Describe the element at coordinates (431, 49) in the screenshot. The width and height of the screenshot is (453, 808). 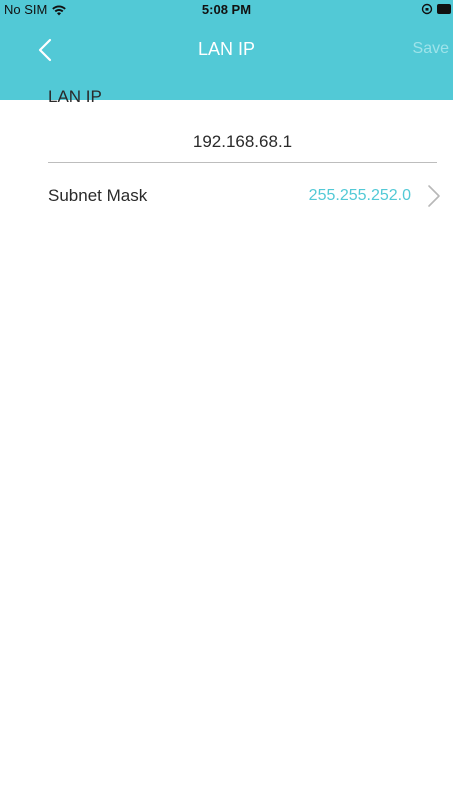
I see `save-button: Save` at that location.